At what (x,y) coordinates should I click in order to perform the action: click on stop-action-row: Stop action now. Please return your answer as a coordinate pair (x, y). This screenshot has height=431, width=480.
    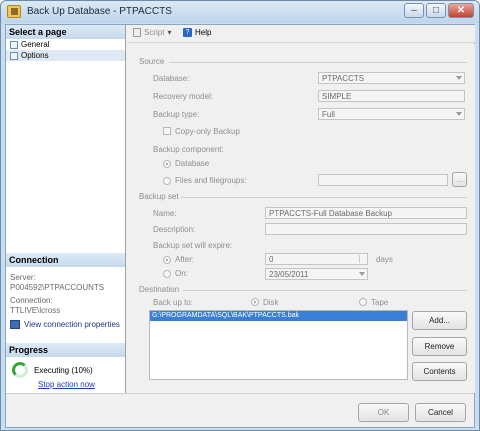
    Looking at the image, I should click on (65, 384).